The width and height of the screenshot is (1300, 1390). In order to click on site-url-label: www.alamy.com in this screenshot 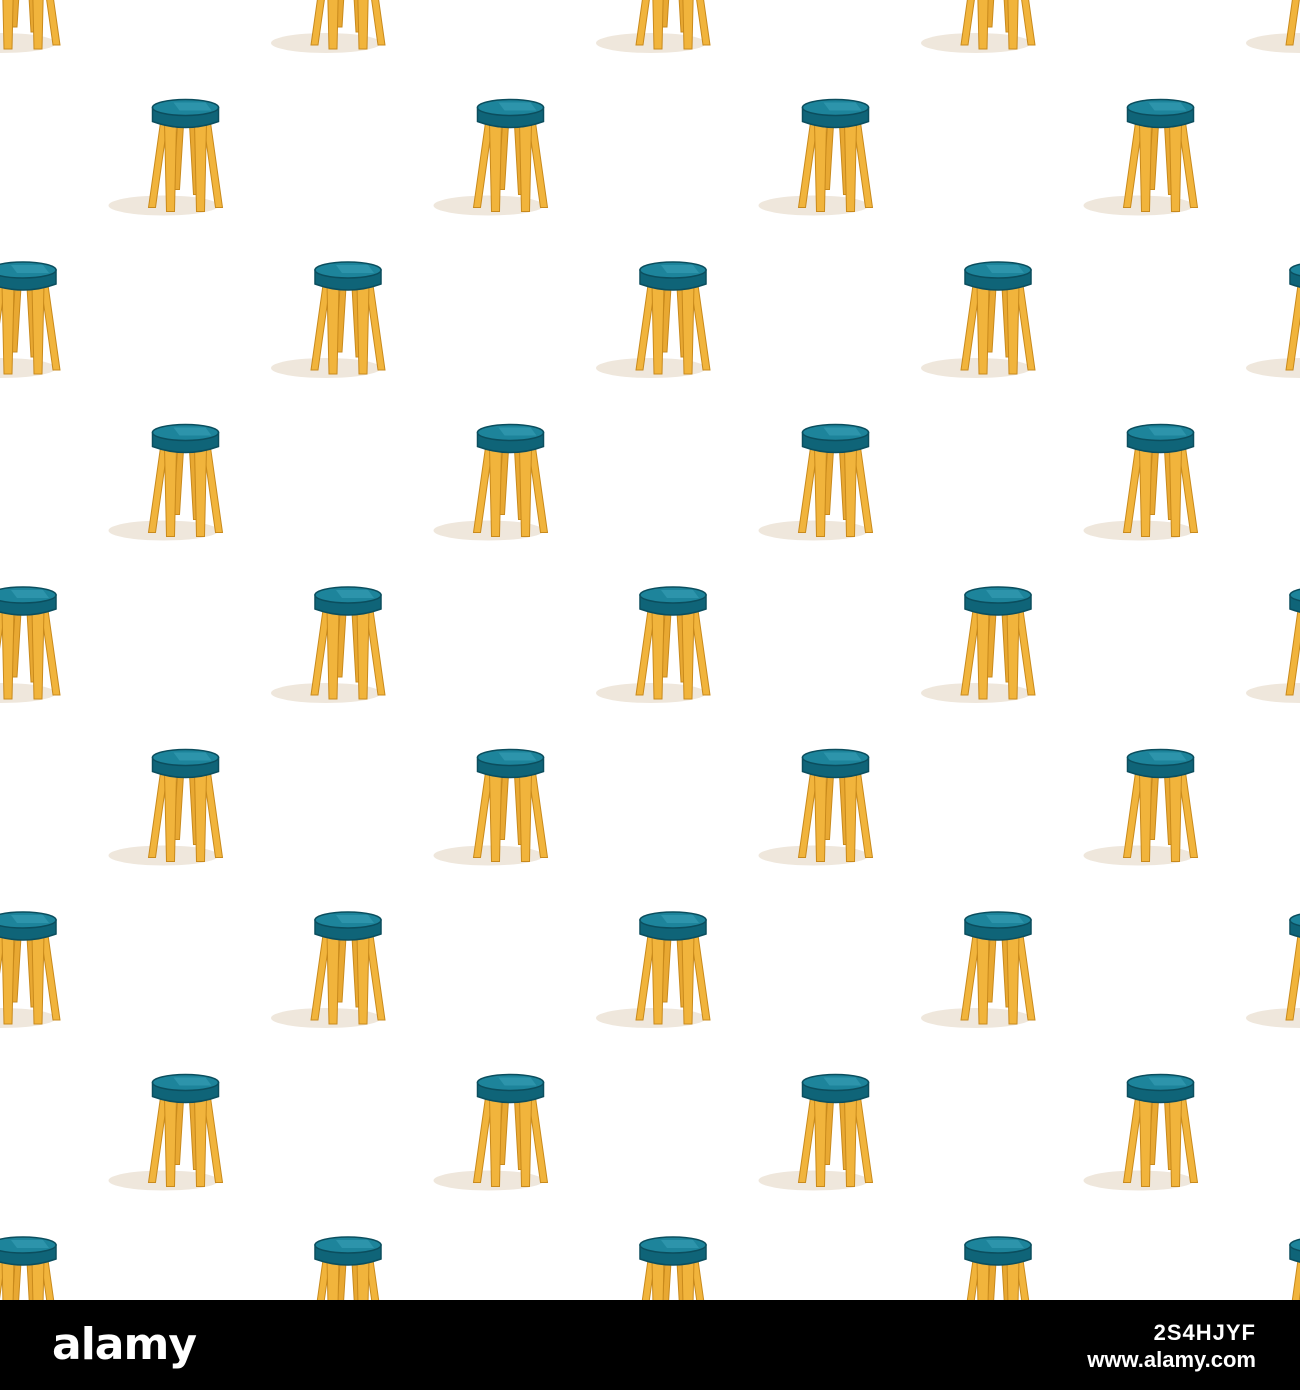, I will do `click(1171, 1359)`.